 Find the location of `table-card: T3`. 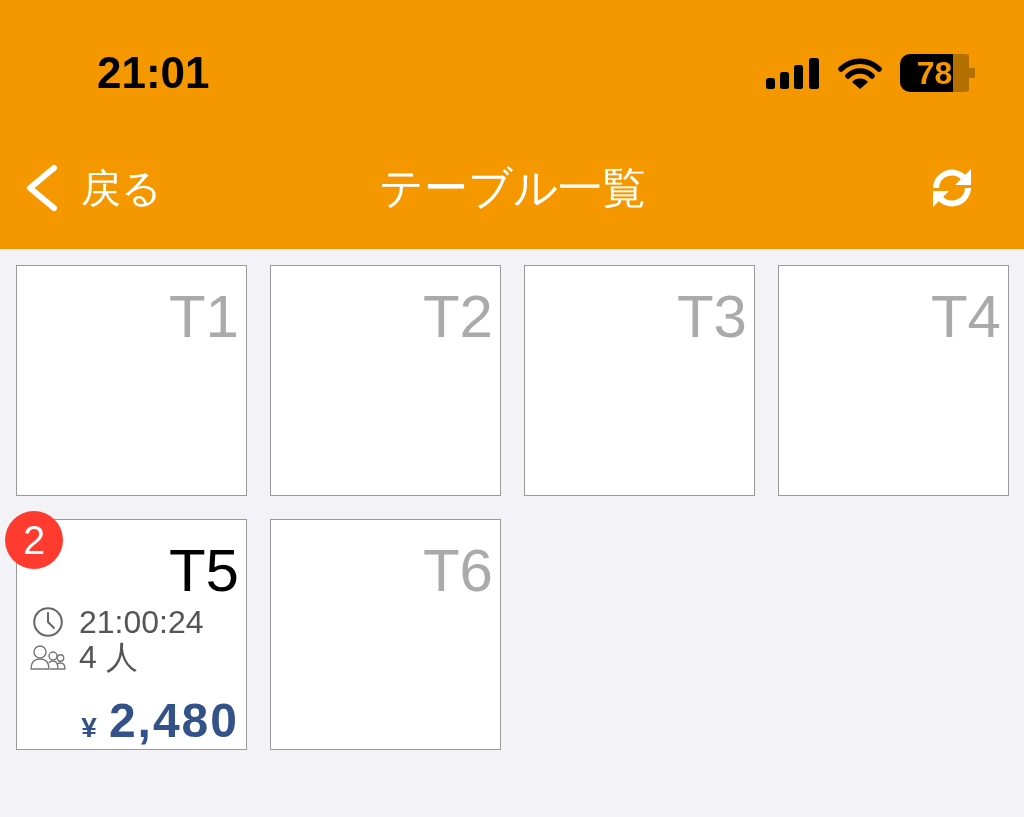

table-card: T3 is located at coordinates (639, 380).